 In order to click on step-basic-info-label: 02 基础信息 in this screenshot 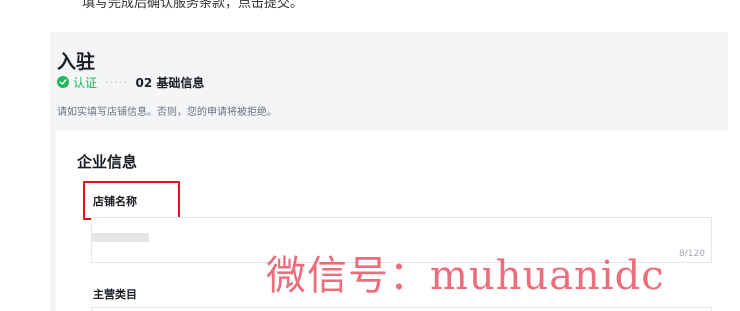, I will do `click(170, 82)`.